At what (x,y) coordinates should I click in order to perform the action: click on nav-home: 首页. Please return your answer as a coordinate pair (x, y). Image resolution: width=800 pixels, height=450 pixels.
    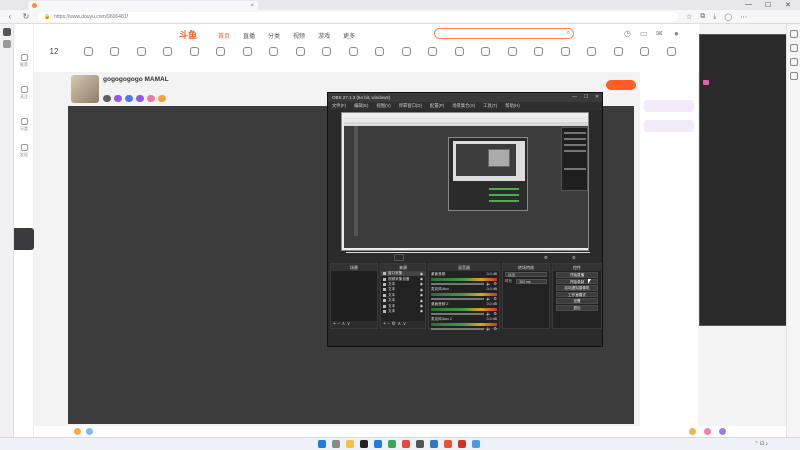
    Looking at the image, I should click on (224, 35).